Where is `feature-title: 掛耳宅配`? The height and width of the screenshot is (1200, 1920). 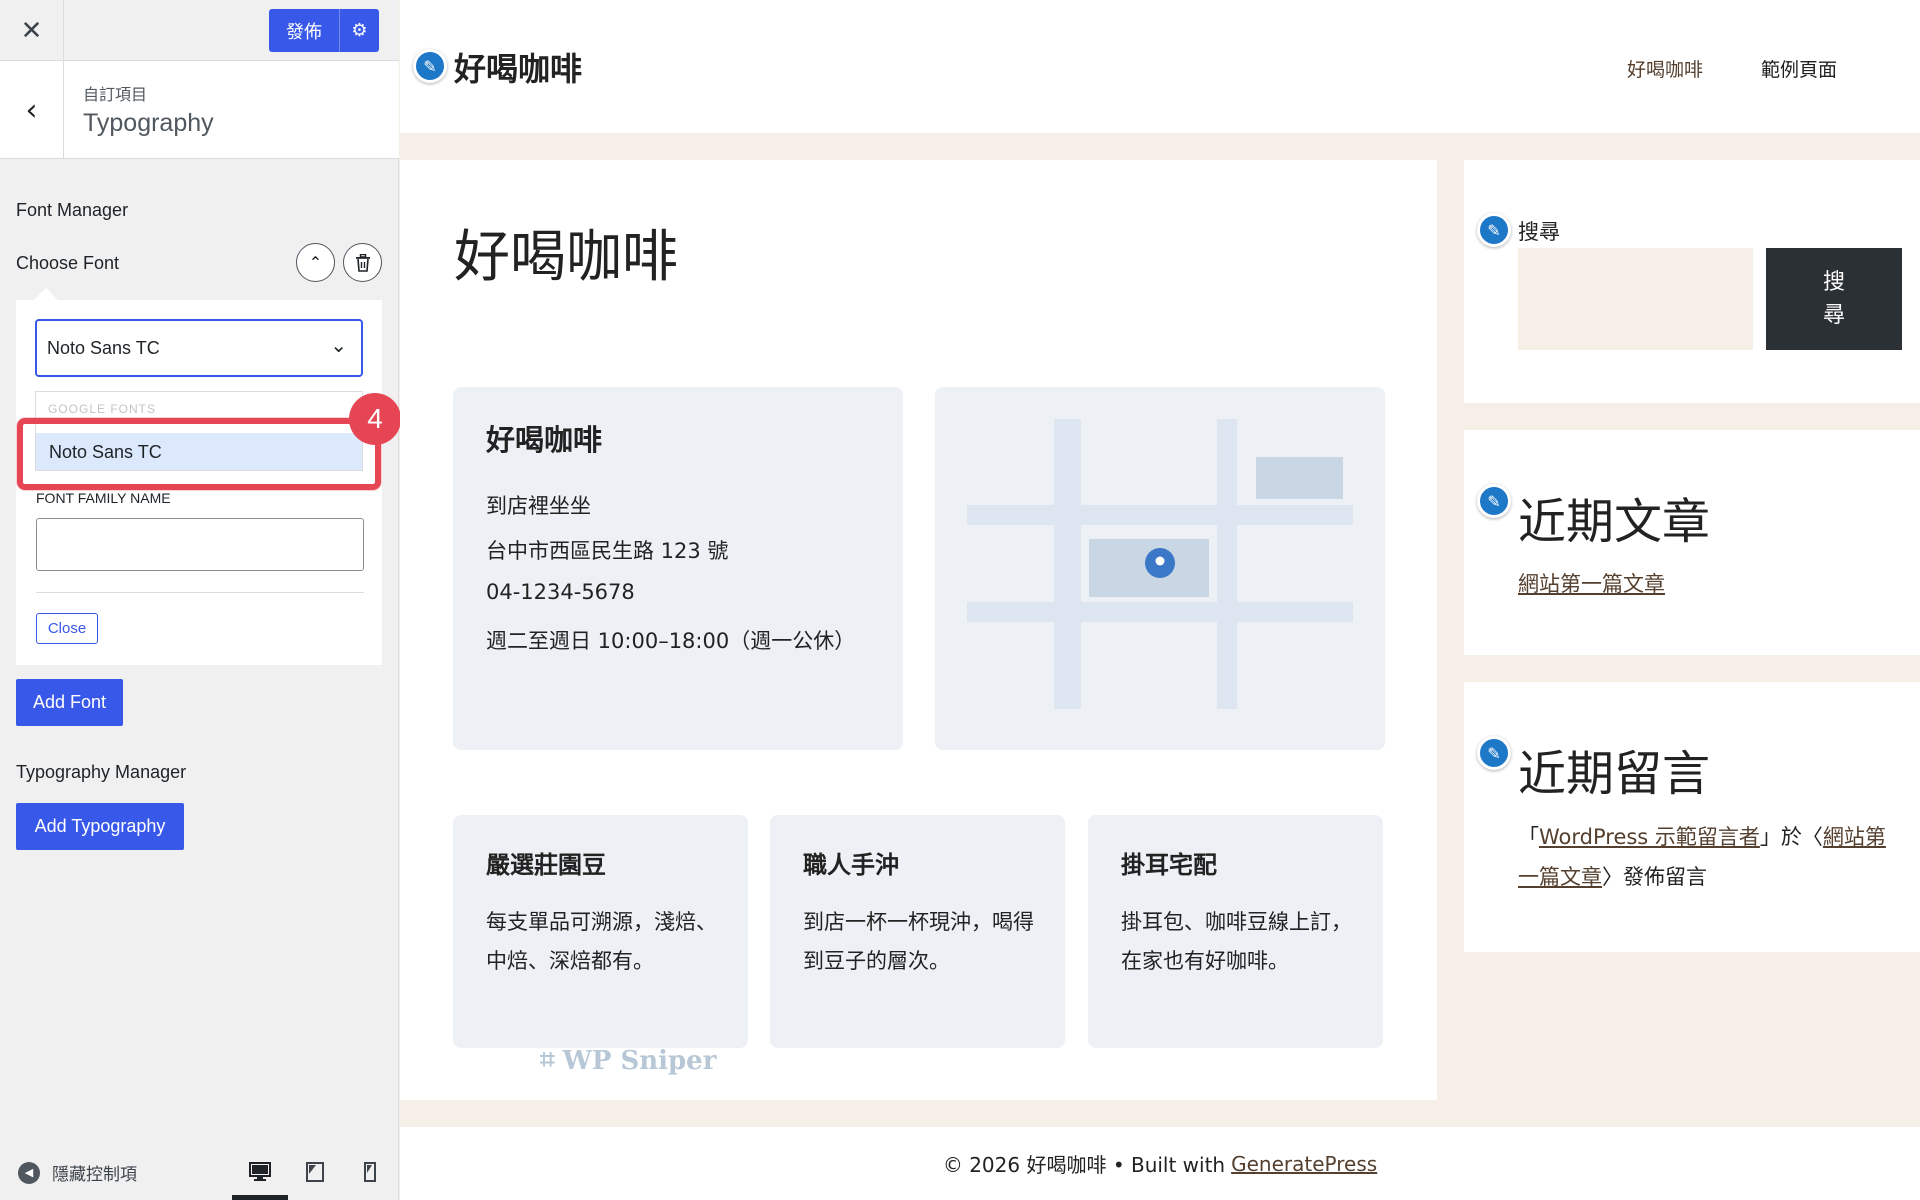
feature-title: 掛耳宅配 is located at coordinates (1169, 865).